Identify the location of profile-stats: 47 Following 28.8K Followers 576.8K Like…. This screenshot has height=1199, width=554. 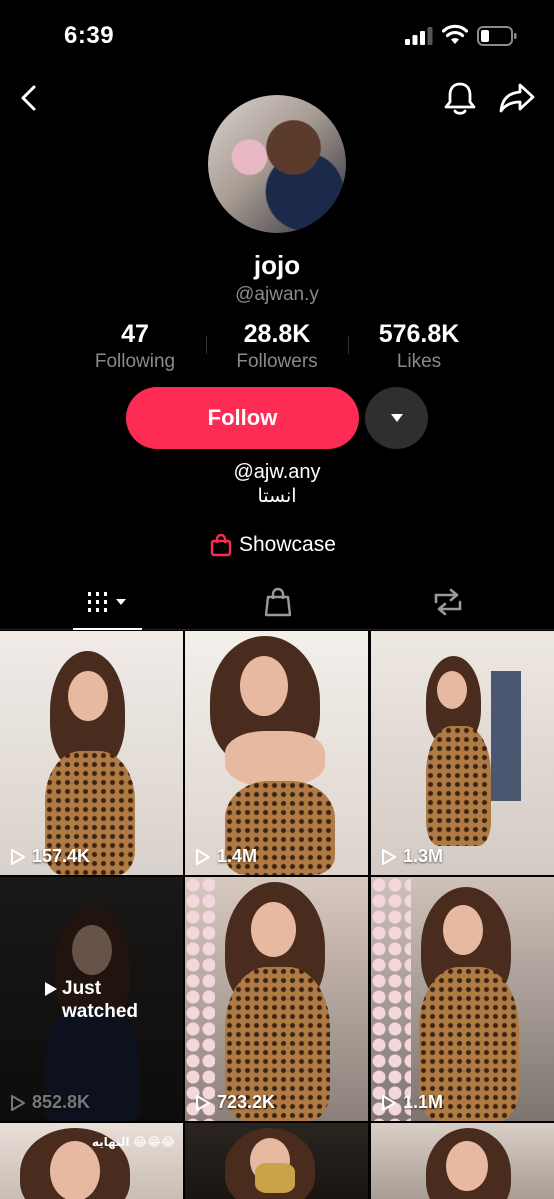
(277, 350).